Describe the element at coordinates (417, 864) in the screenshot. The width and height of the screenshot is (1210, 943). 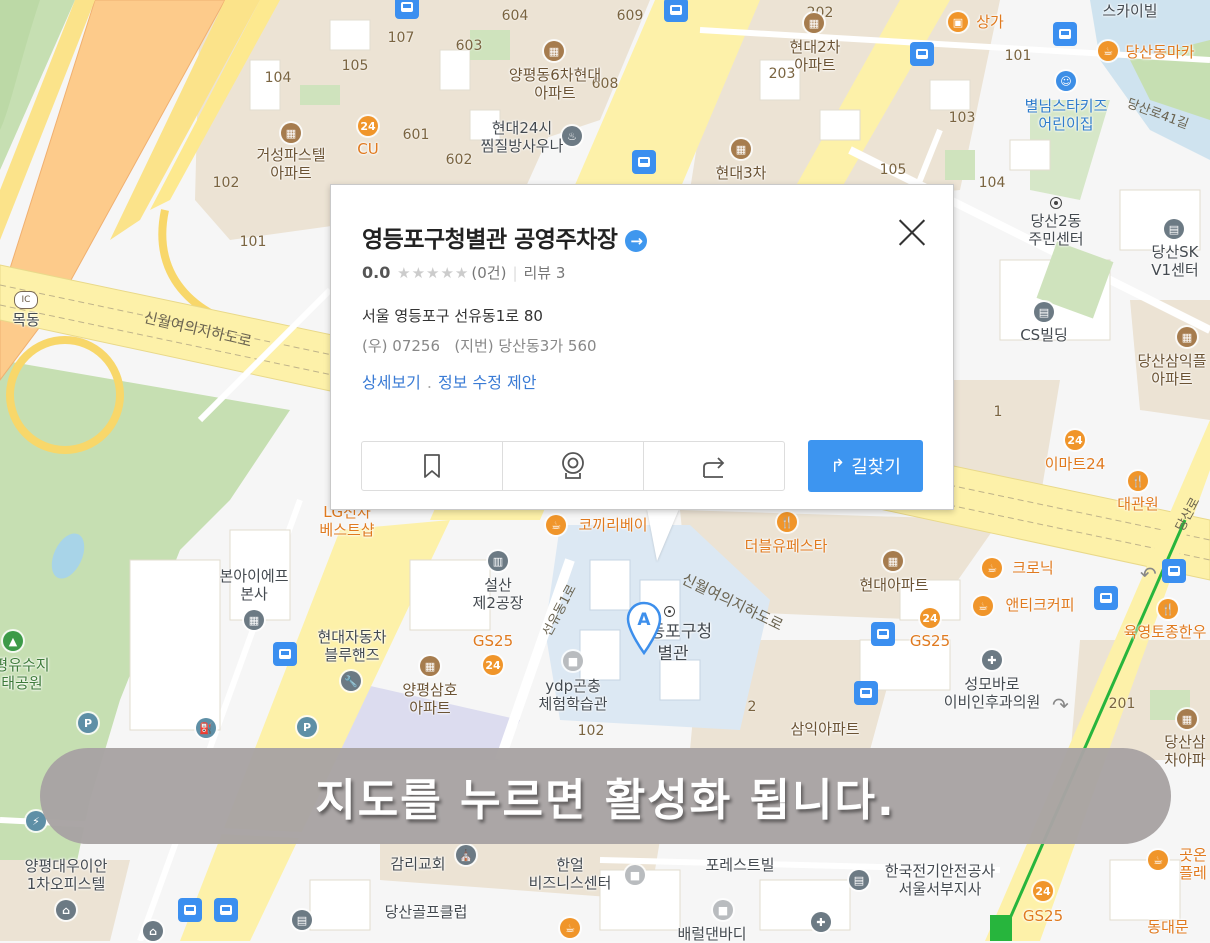
I see `place-label: 감리교회` at that location.